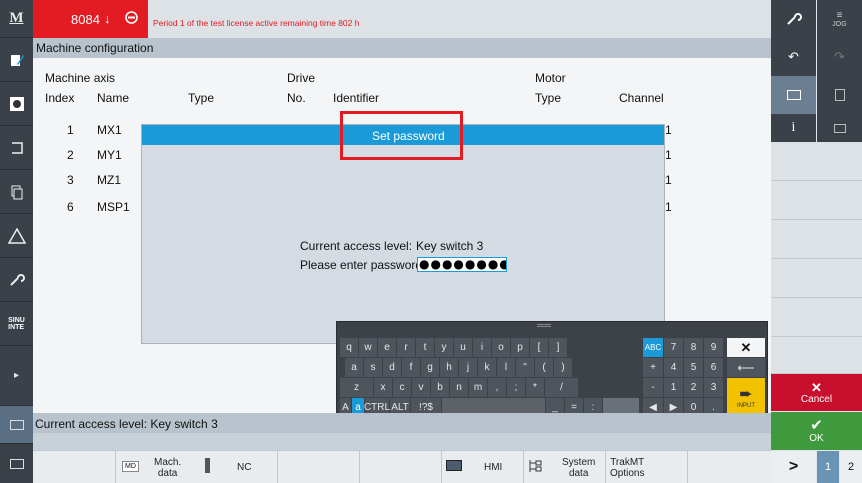 The width and height of the screenshot is (862, 483). What do you see at coordinates (816, 392) in the screenshot?
I see `cancel-button: ✕ Cancel` at bounding box center [816, 392].